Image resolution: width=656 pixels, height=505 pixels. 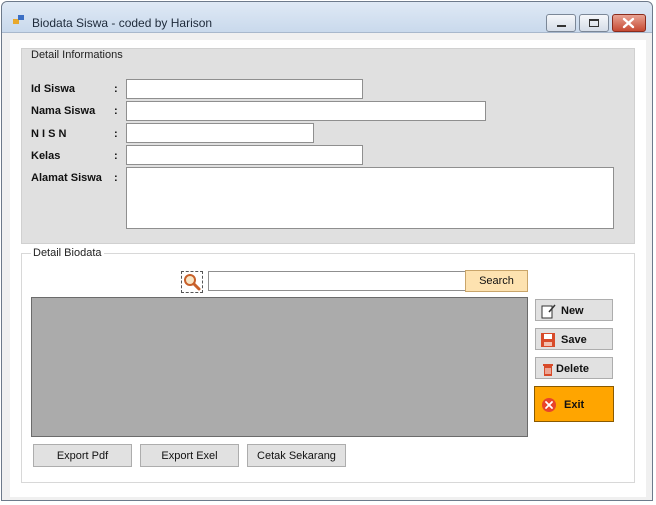 I want to click on search-button: Search, so click(x=496, y=281).